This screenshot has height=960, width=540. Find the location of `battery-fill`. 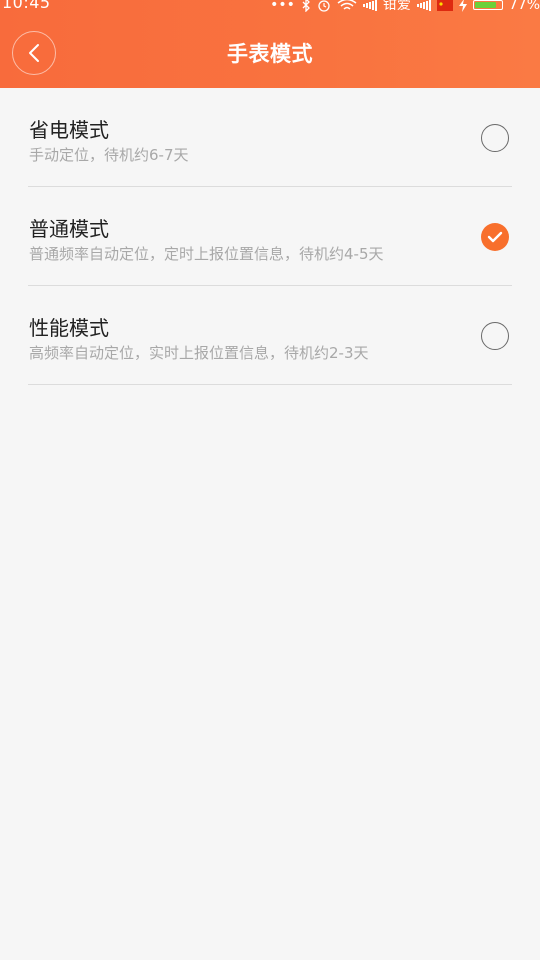

battery-fill is located at coordinates (485, 5).